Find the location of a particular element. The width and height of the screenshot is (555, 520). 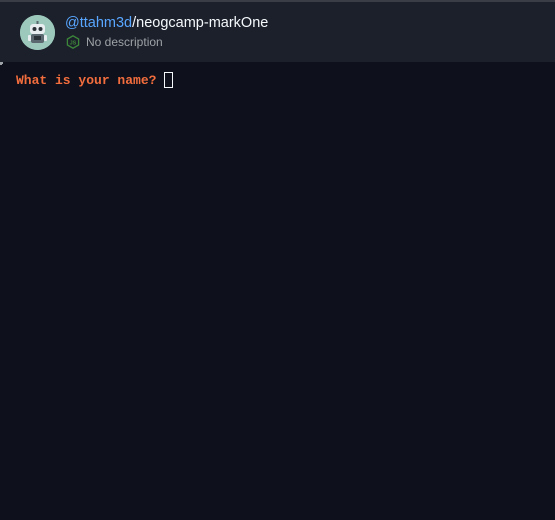

description-row: JS No description is located at coordinates (114, 42).